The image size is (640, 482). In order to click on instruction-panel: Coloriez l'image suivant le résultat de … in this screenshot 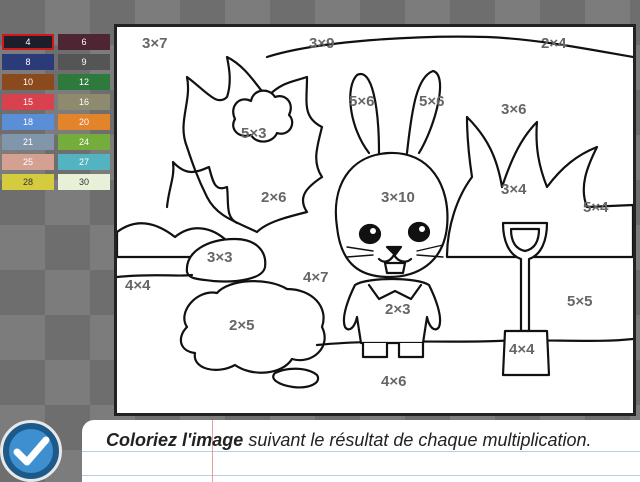, I will do `click(361, 451)`.